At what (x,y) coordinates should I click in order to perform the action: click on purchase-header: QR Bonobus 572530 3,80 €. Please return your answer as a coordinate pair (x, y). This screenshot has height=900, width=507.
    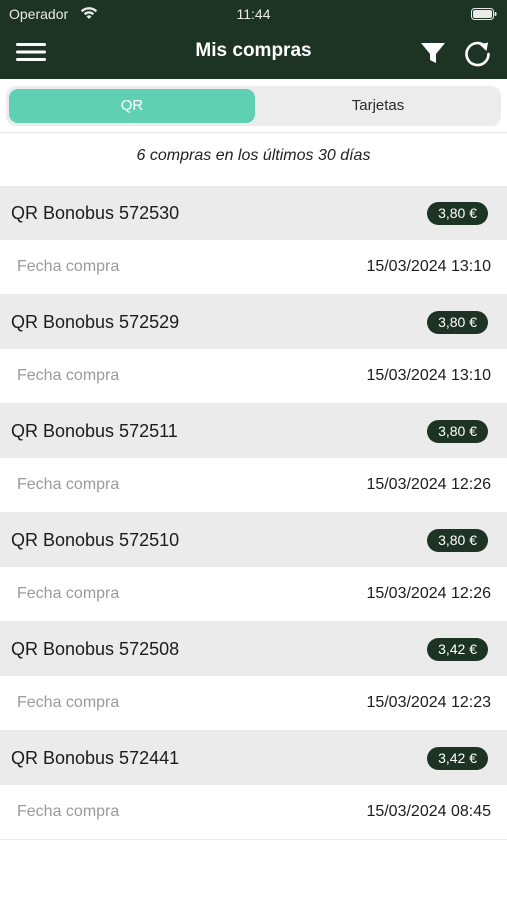
    Looking at the image, I should click on (253, 213).